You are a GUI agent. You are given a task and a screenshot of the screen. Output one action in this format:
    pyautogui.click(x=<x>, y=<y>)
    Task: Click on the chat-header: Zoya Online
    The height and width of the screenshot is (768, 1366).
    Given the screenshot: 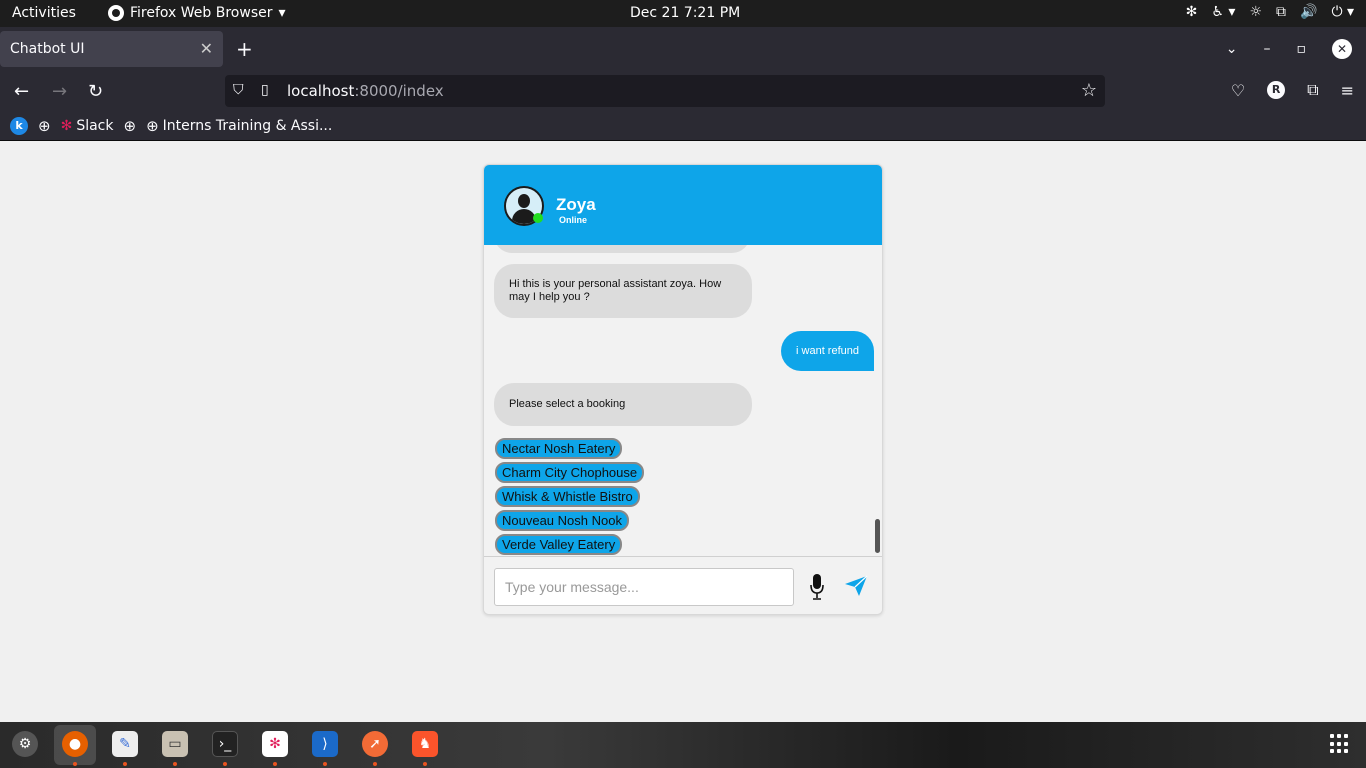 What is the action you would take?
    pyautogui.click(x=683, y=205)
    